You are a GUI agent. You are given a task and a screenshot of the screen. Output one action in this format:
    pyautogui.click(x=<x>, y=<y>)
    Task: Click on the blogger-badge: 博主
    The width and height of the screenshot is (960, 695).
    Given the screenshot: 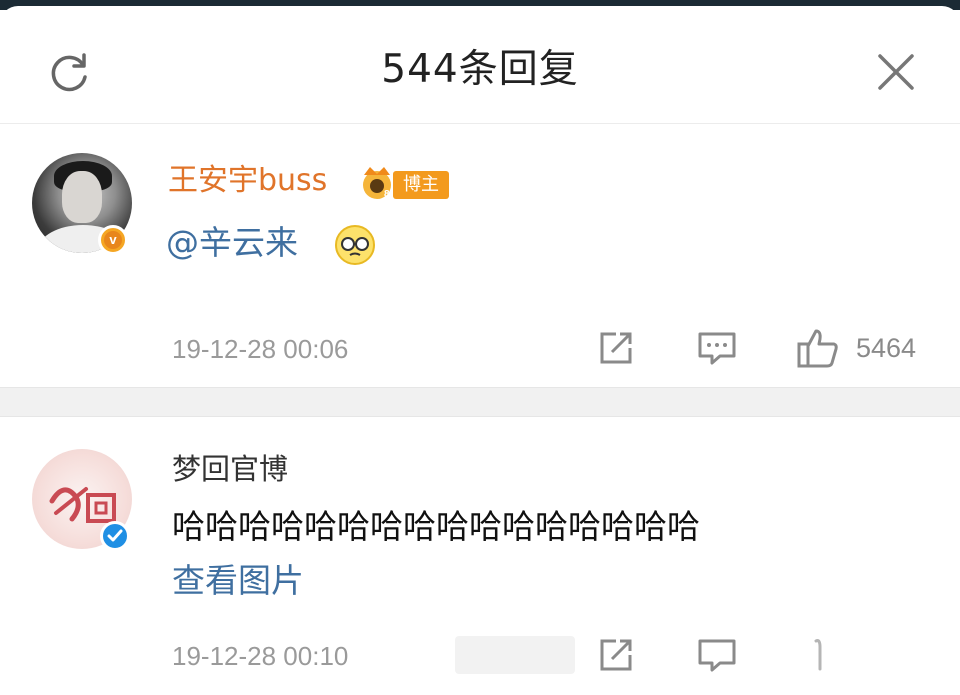 What is the action you would take?
    pyautogui.click(x=421, y=185)
    